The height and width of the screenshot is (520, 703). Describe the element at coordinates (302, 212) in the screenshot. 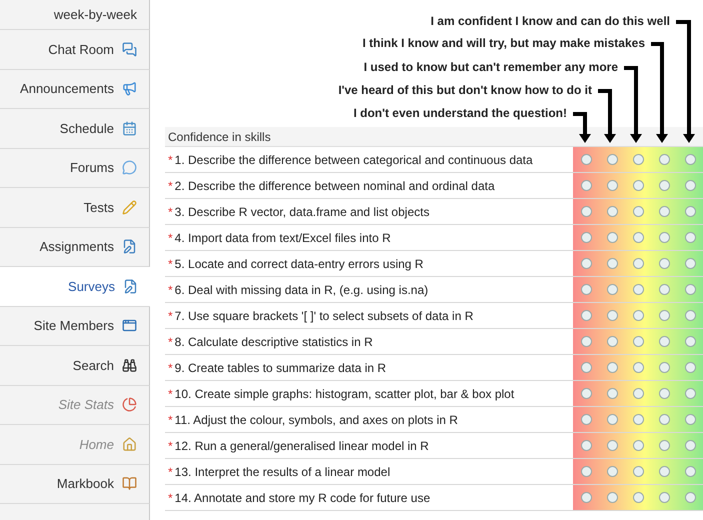

I see `question-text: 3. Describe R vector, data.frame and list objects` at that location.